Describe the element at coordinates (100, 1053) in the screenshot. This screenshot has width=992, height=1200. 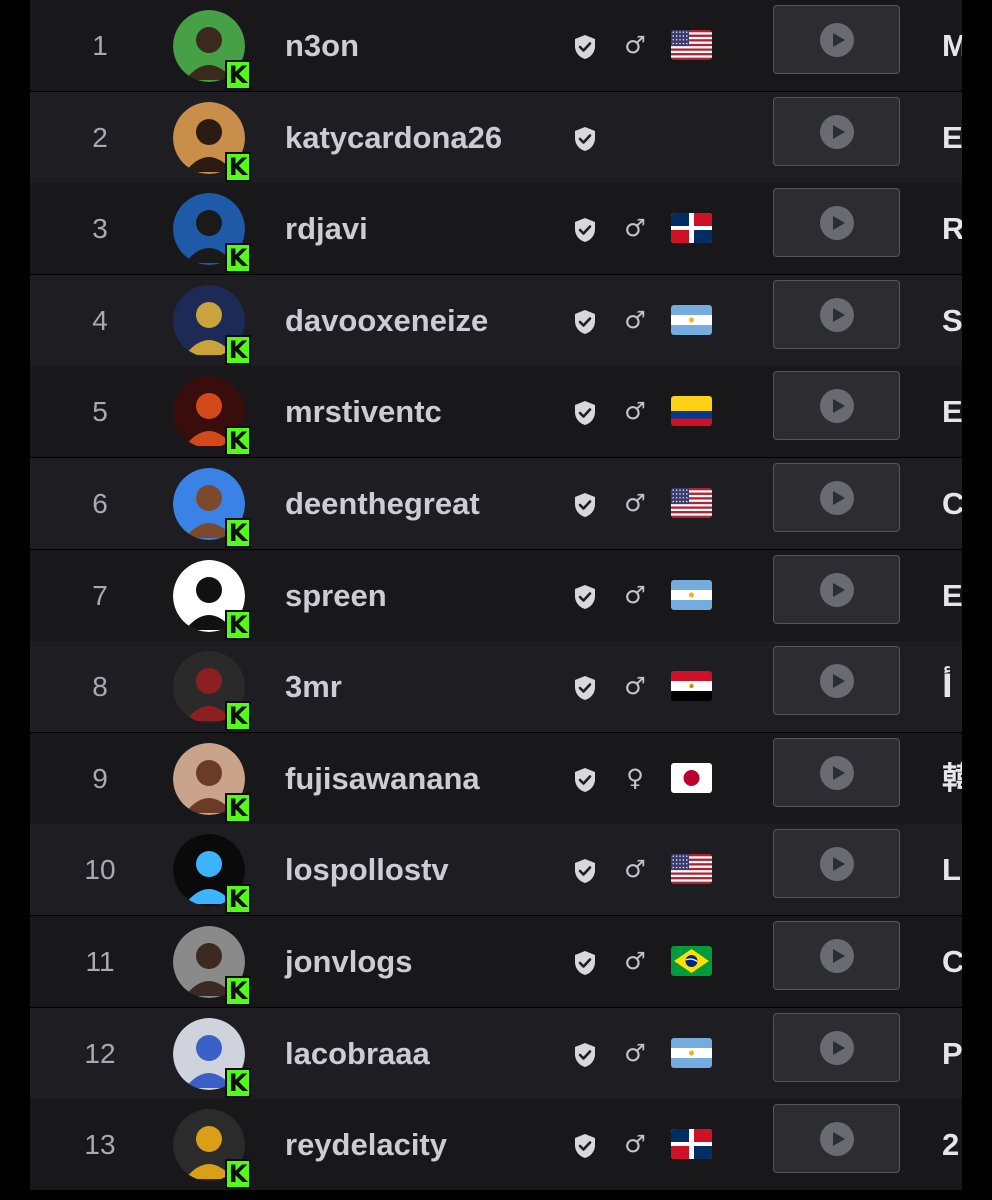
I see `rank-number: 12` at that location.